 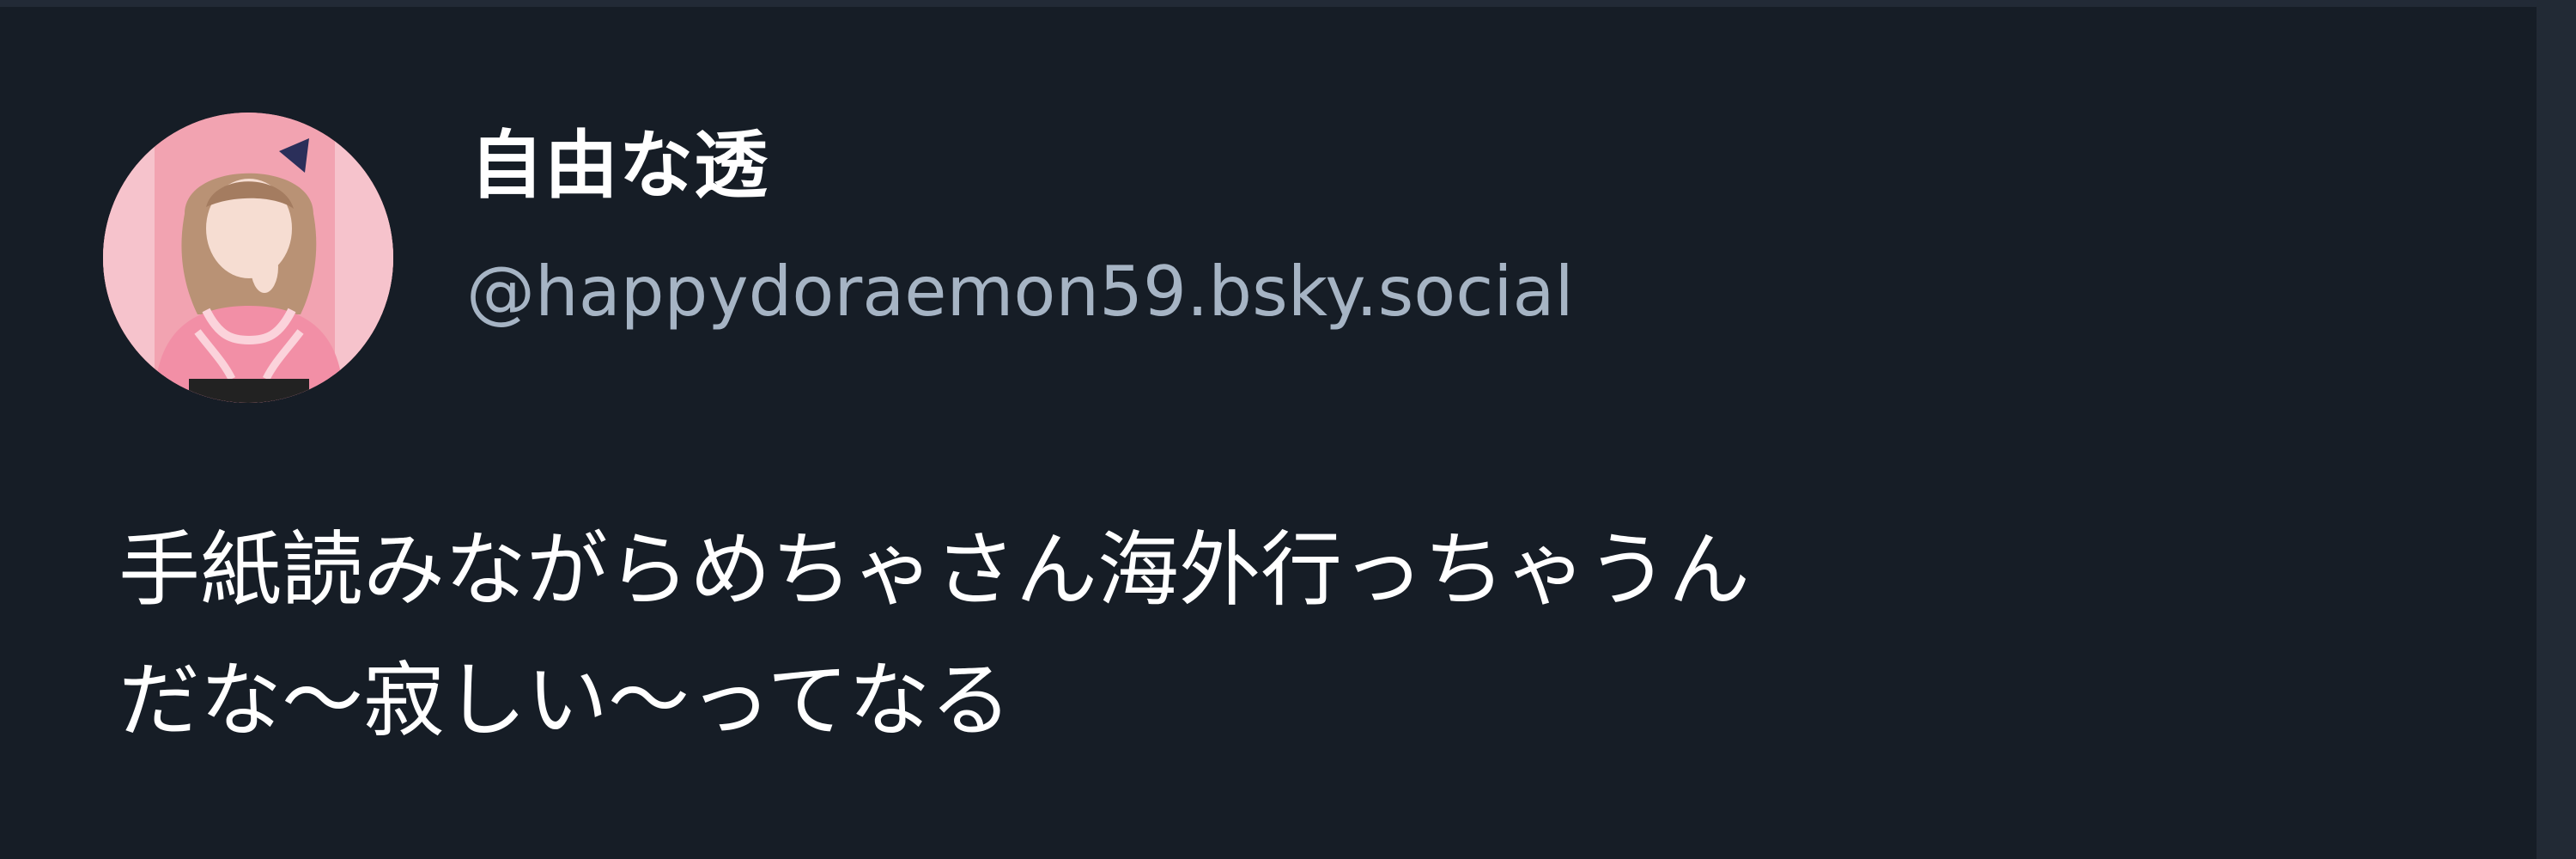 I want to click on post-text-line: 手紙読みながらめちゃさん海外行っちゃうん, so click(x=935, y=570).